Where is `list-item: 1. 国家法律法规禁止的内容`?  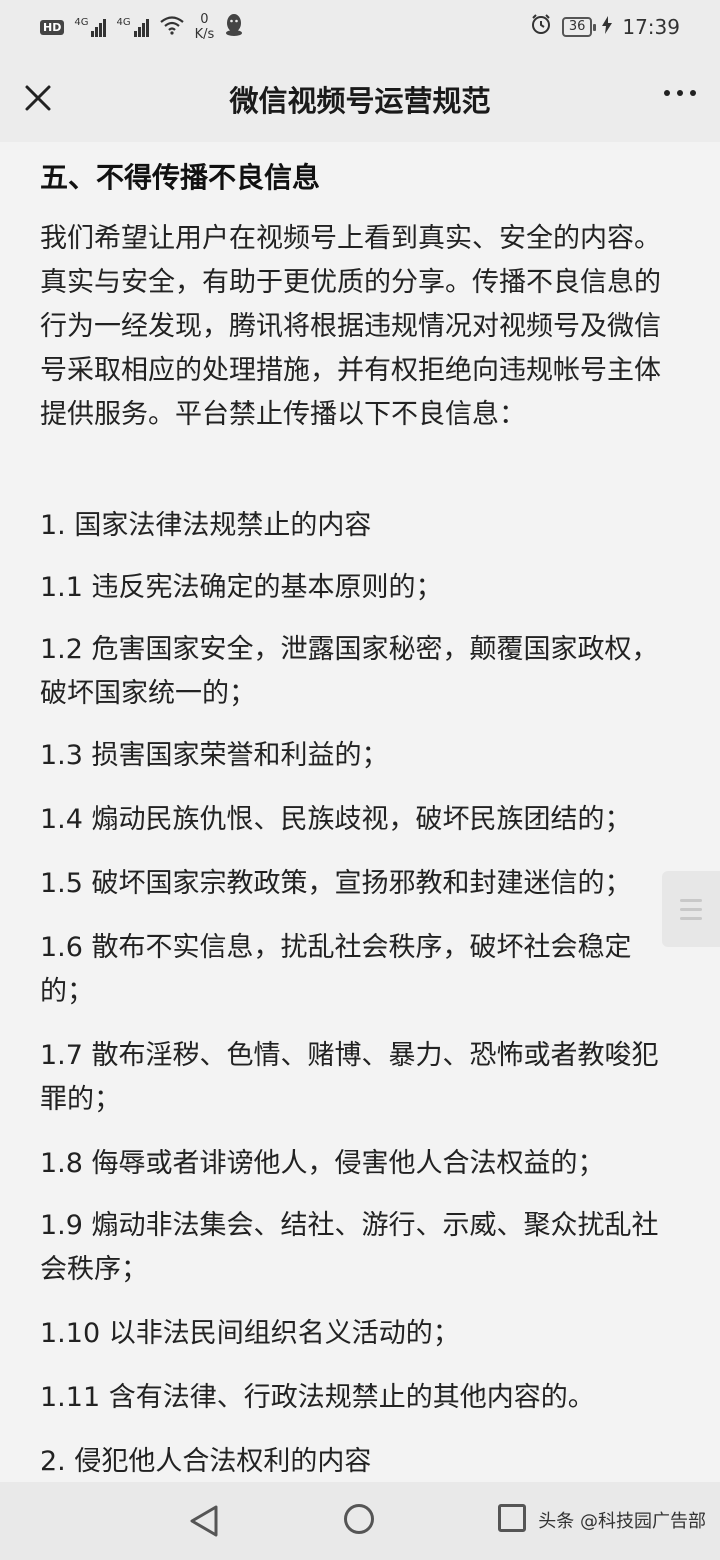 list-item: 1. 国家法律法规禁止的内容 is located at coordinates (206, 525).